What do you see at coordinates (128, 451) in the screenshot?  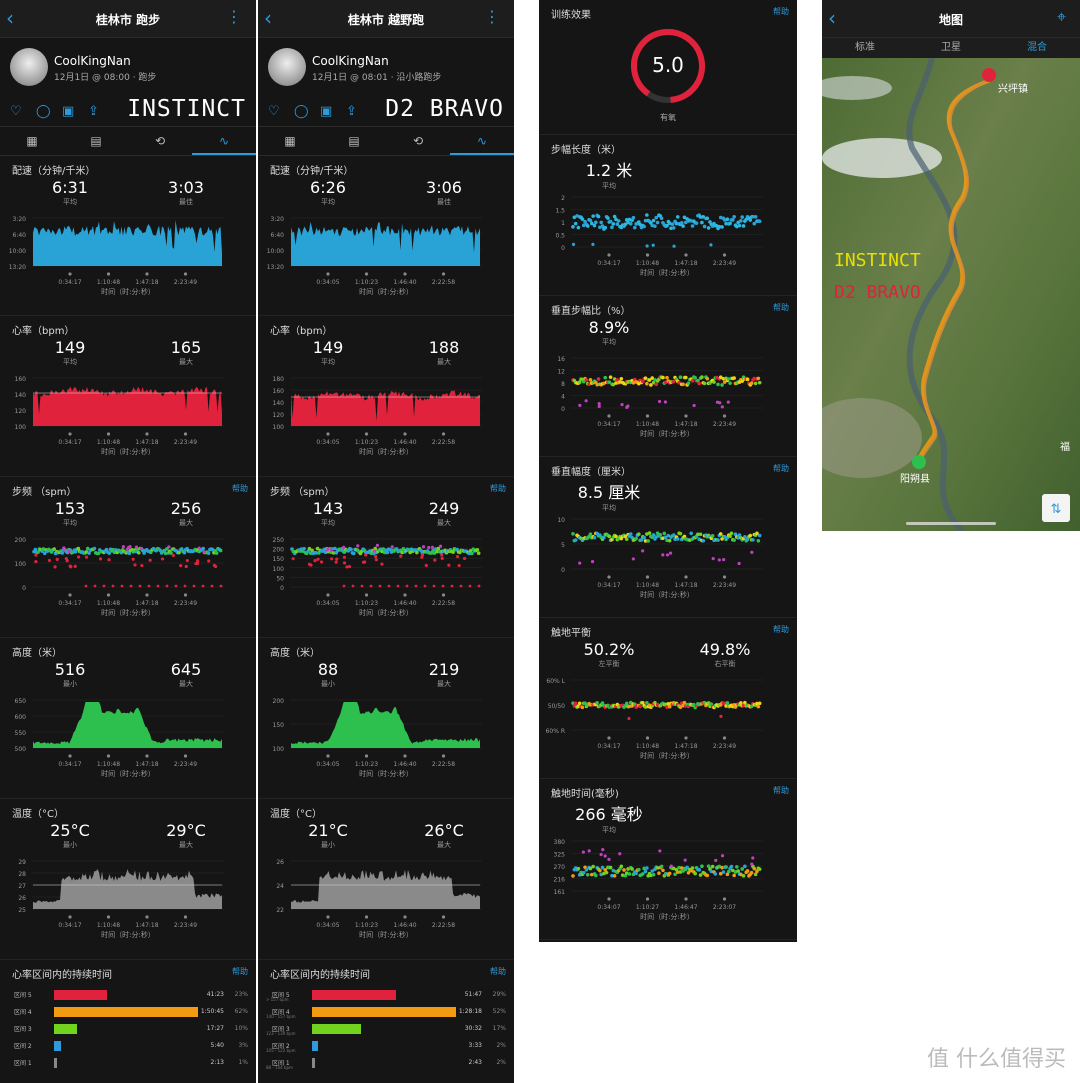 I see `x-axis-label: 时间（时:分:秒）` at bounding box center [128, 451].